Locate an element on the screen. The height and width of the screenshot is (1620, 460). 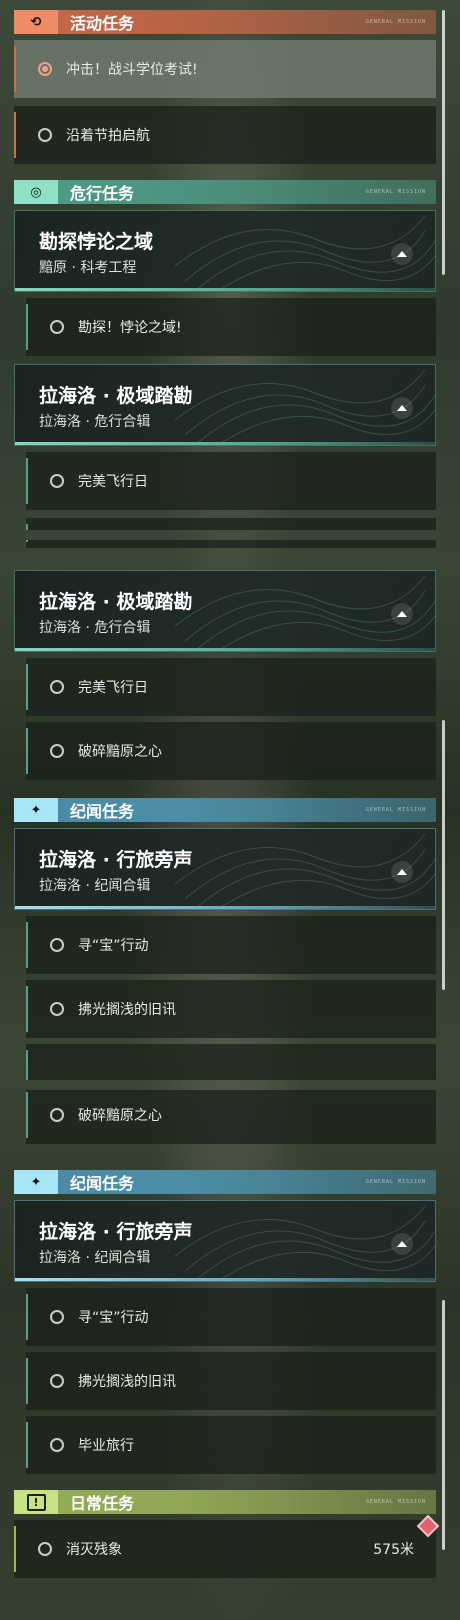
distance-label: 575米 is located at coordinates (393, 1550).